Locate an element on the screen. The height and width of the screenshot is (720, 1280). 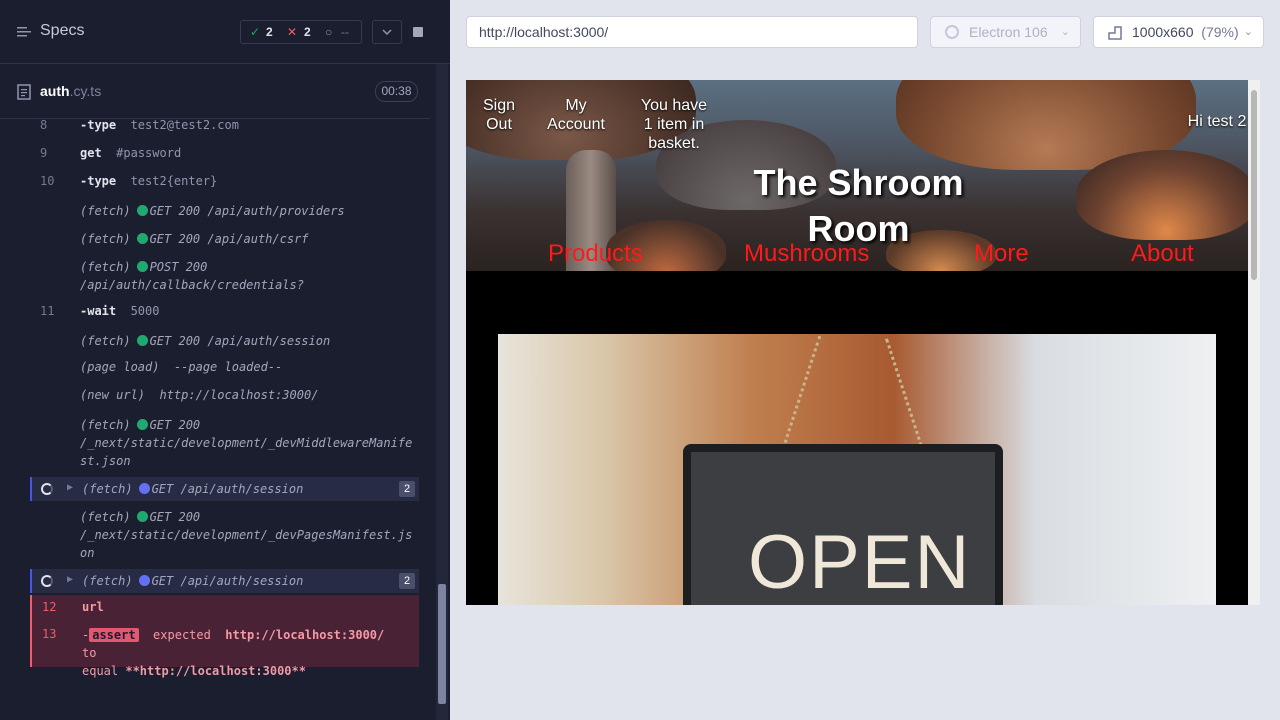
pending-spinner-icon: ○ is located at coordinates (329, 32).